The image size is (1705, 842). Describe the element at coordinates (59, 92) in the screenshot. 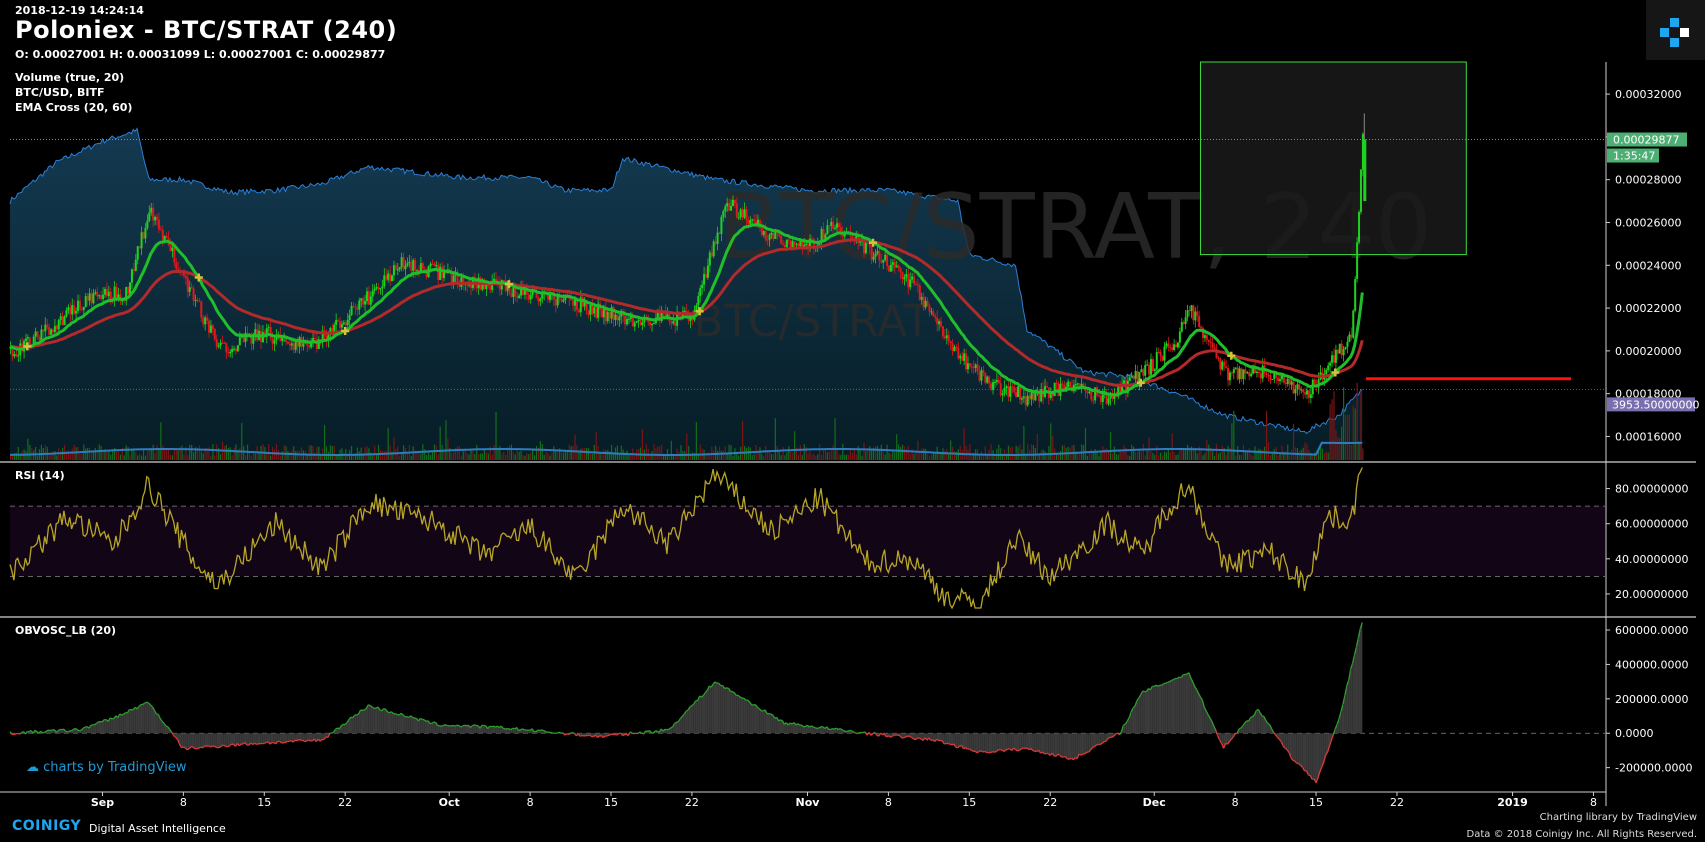

I see `indicator-overlay-label: BTC/USD, BITF` at that location.